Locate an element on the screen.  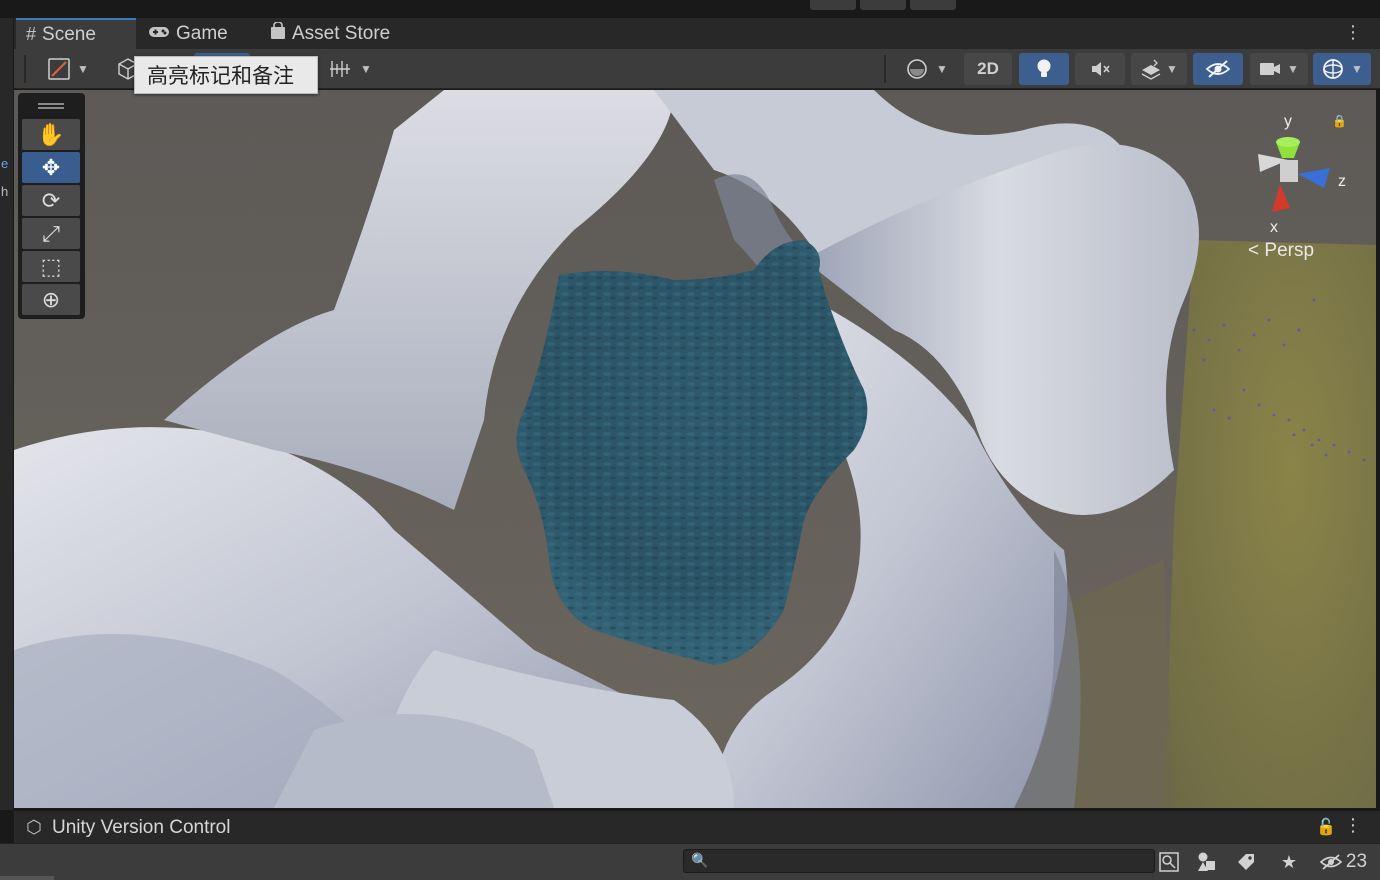
top-bar is located at coordinates (690, 9).